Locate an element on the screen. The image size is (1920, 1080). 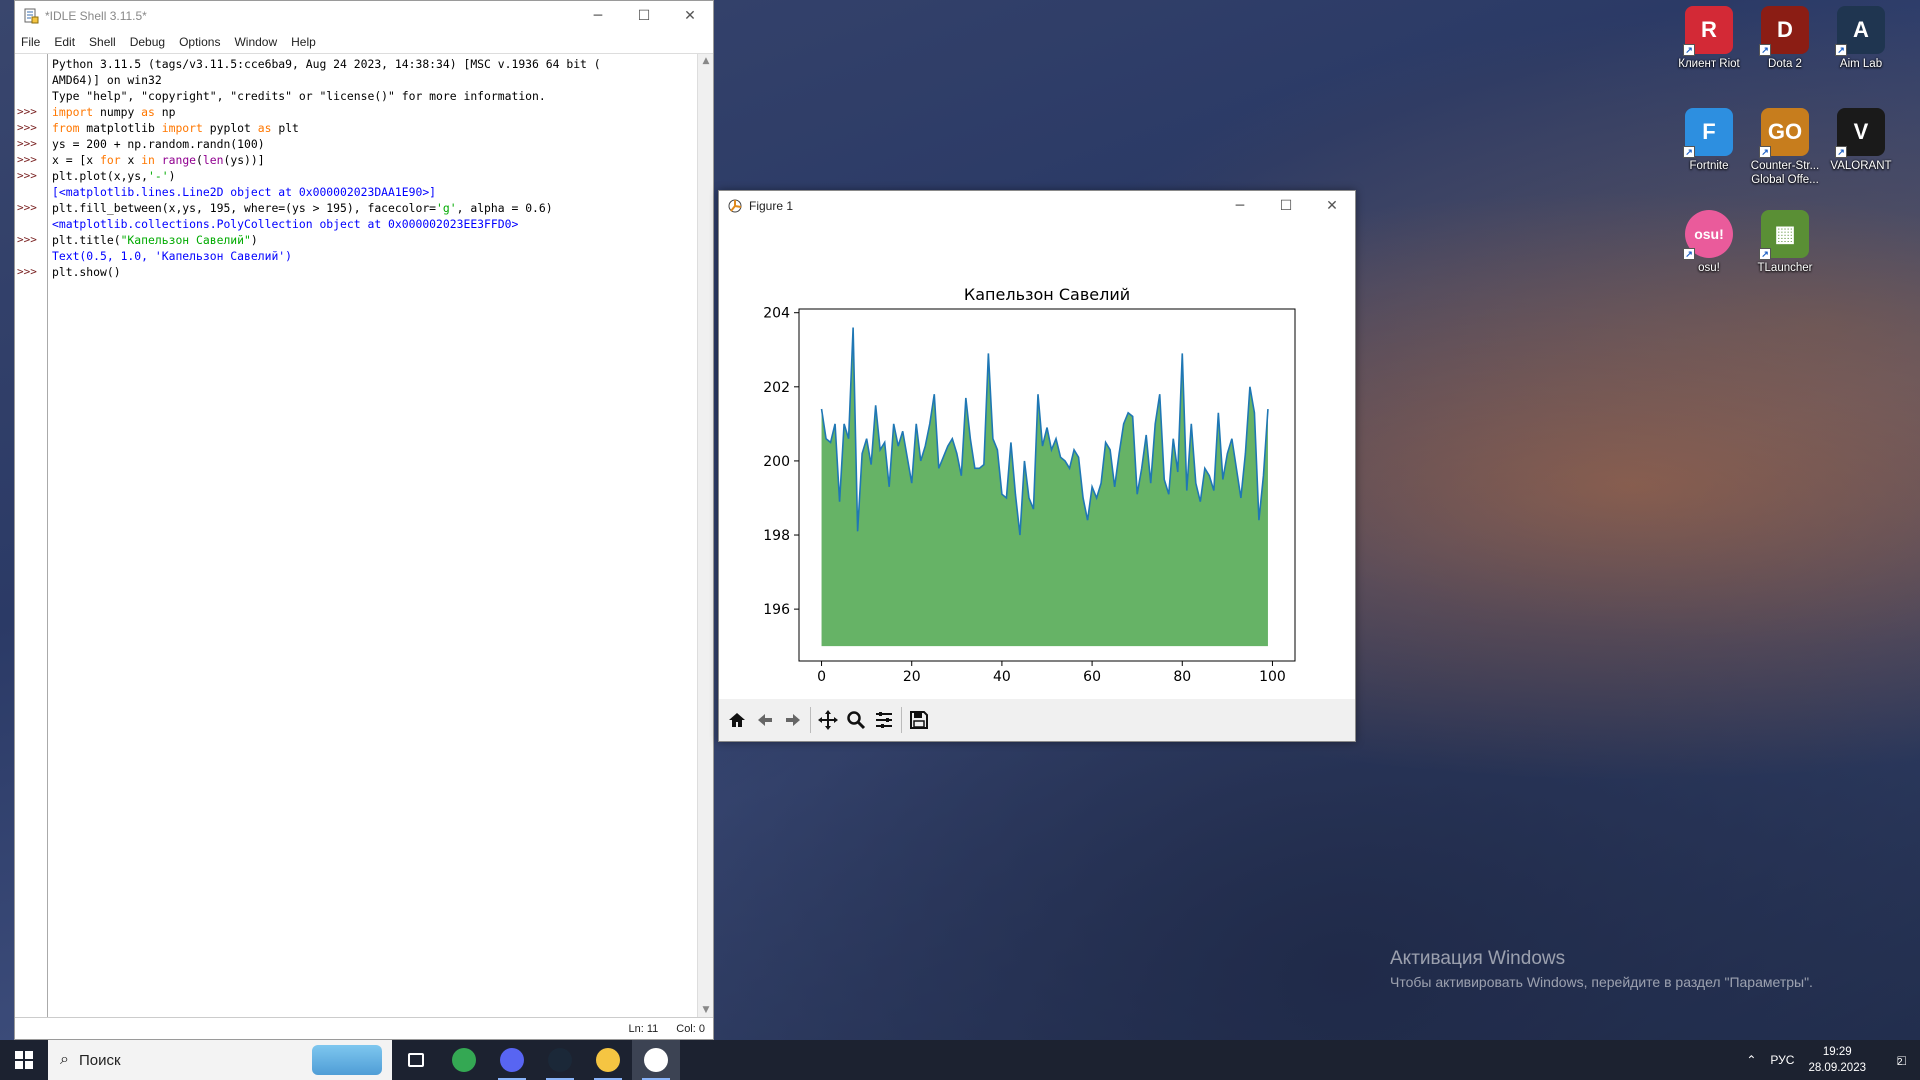
y-tick-label: 198 is located at coordinates (776, 536).